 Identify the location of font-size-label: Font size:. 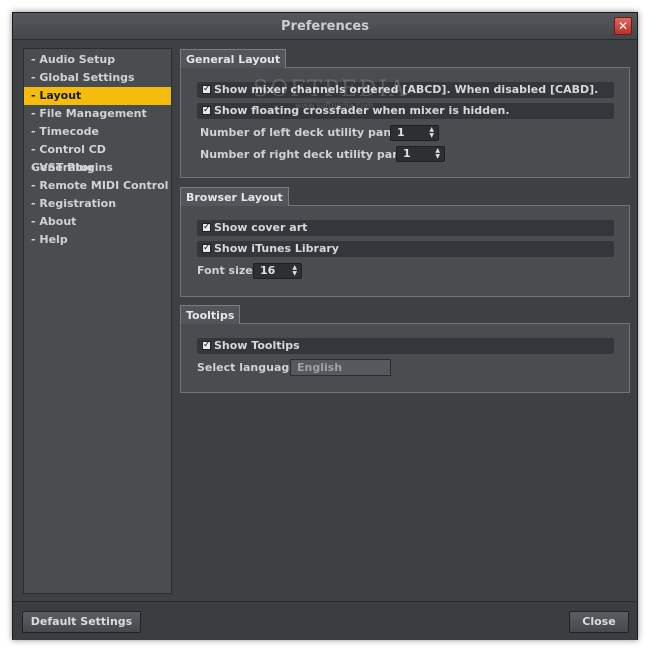
(227, 270).